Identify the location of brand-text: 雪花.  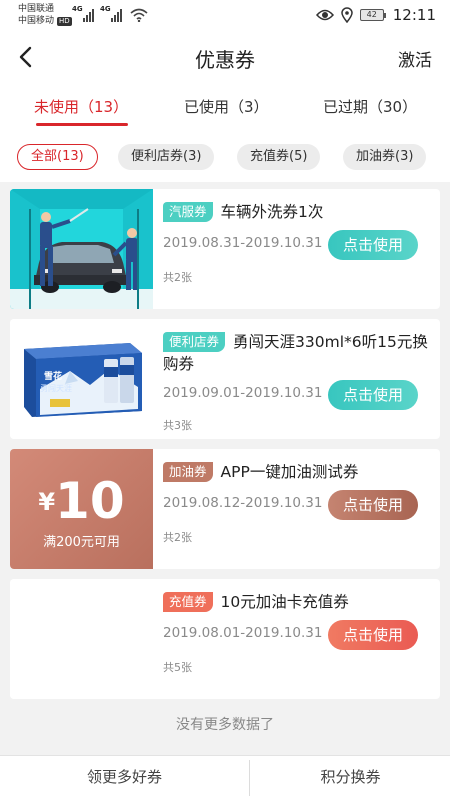
(53, 376).